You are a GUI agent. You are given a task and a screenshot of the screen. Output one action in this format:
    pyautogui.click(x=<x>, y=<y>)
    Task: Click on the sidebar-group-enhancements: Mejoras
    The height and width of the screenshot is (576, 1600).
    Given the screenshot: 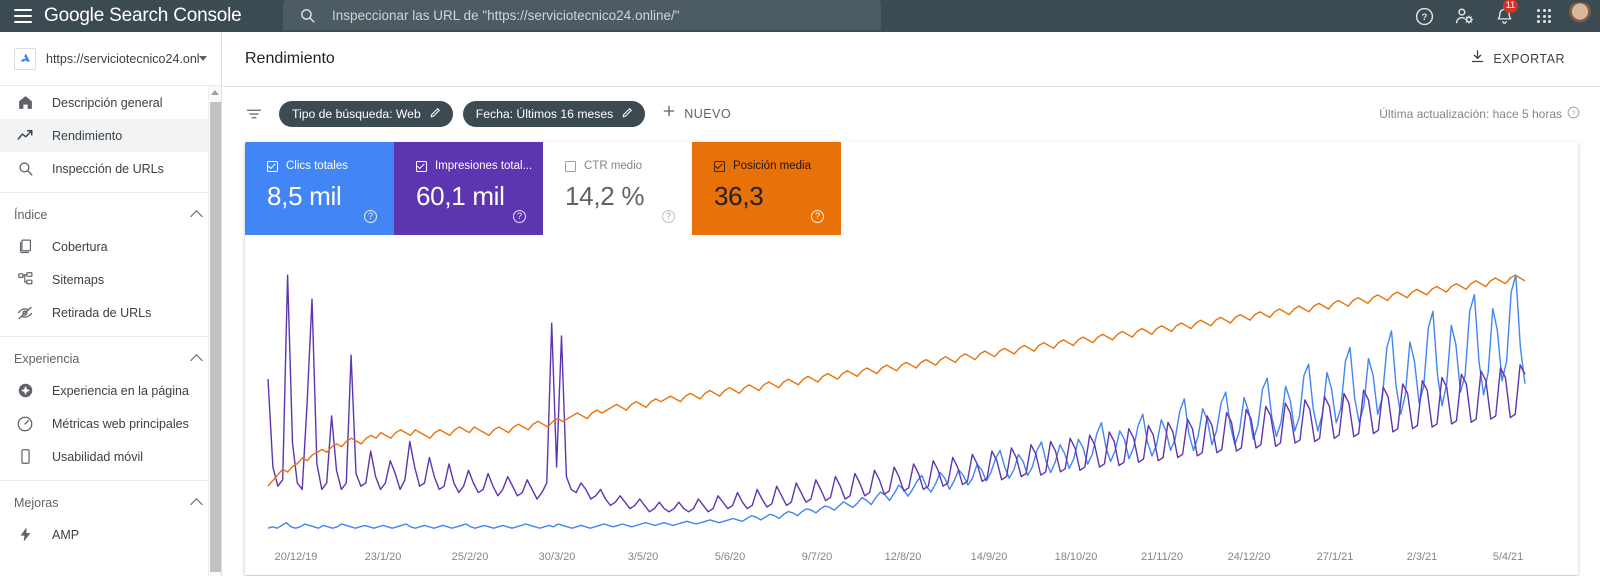 What is the action you would take?
    pyautogui.click(x=110, y=503)
    